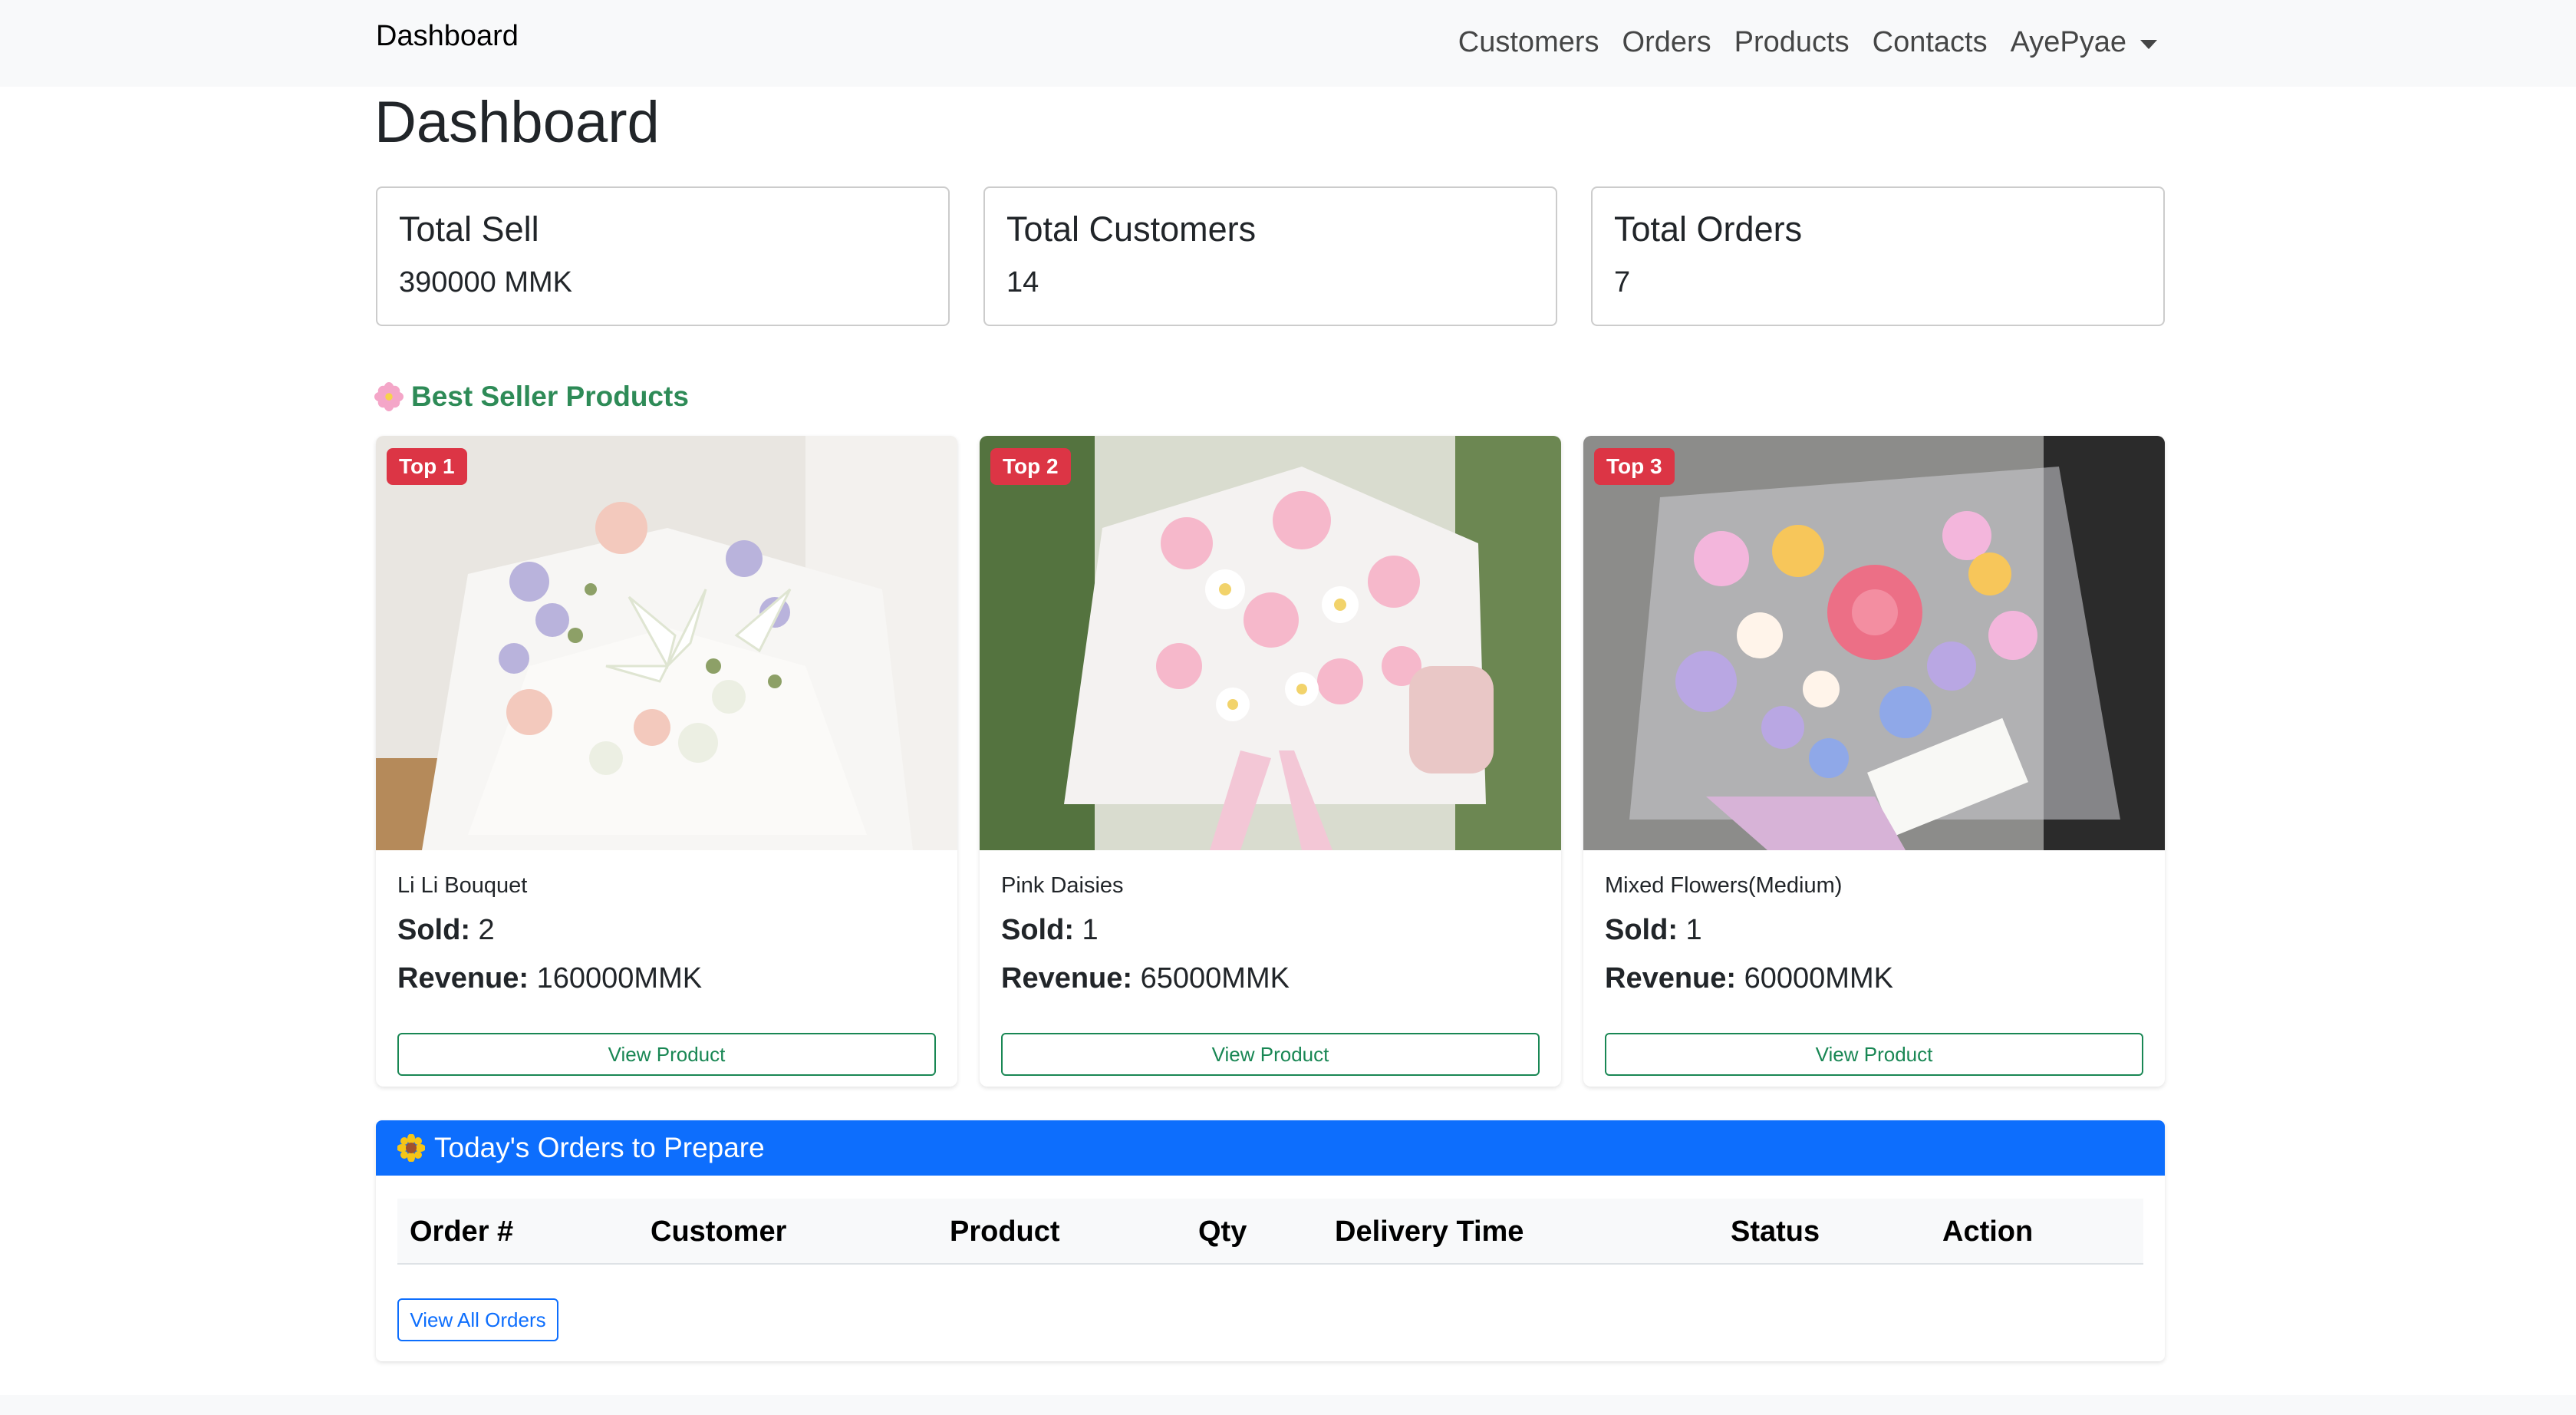  Describe the element at coordinates (1775, 1231) in the screenshot. I see `column-status: Status` at that location.